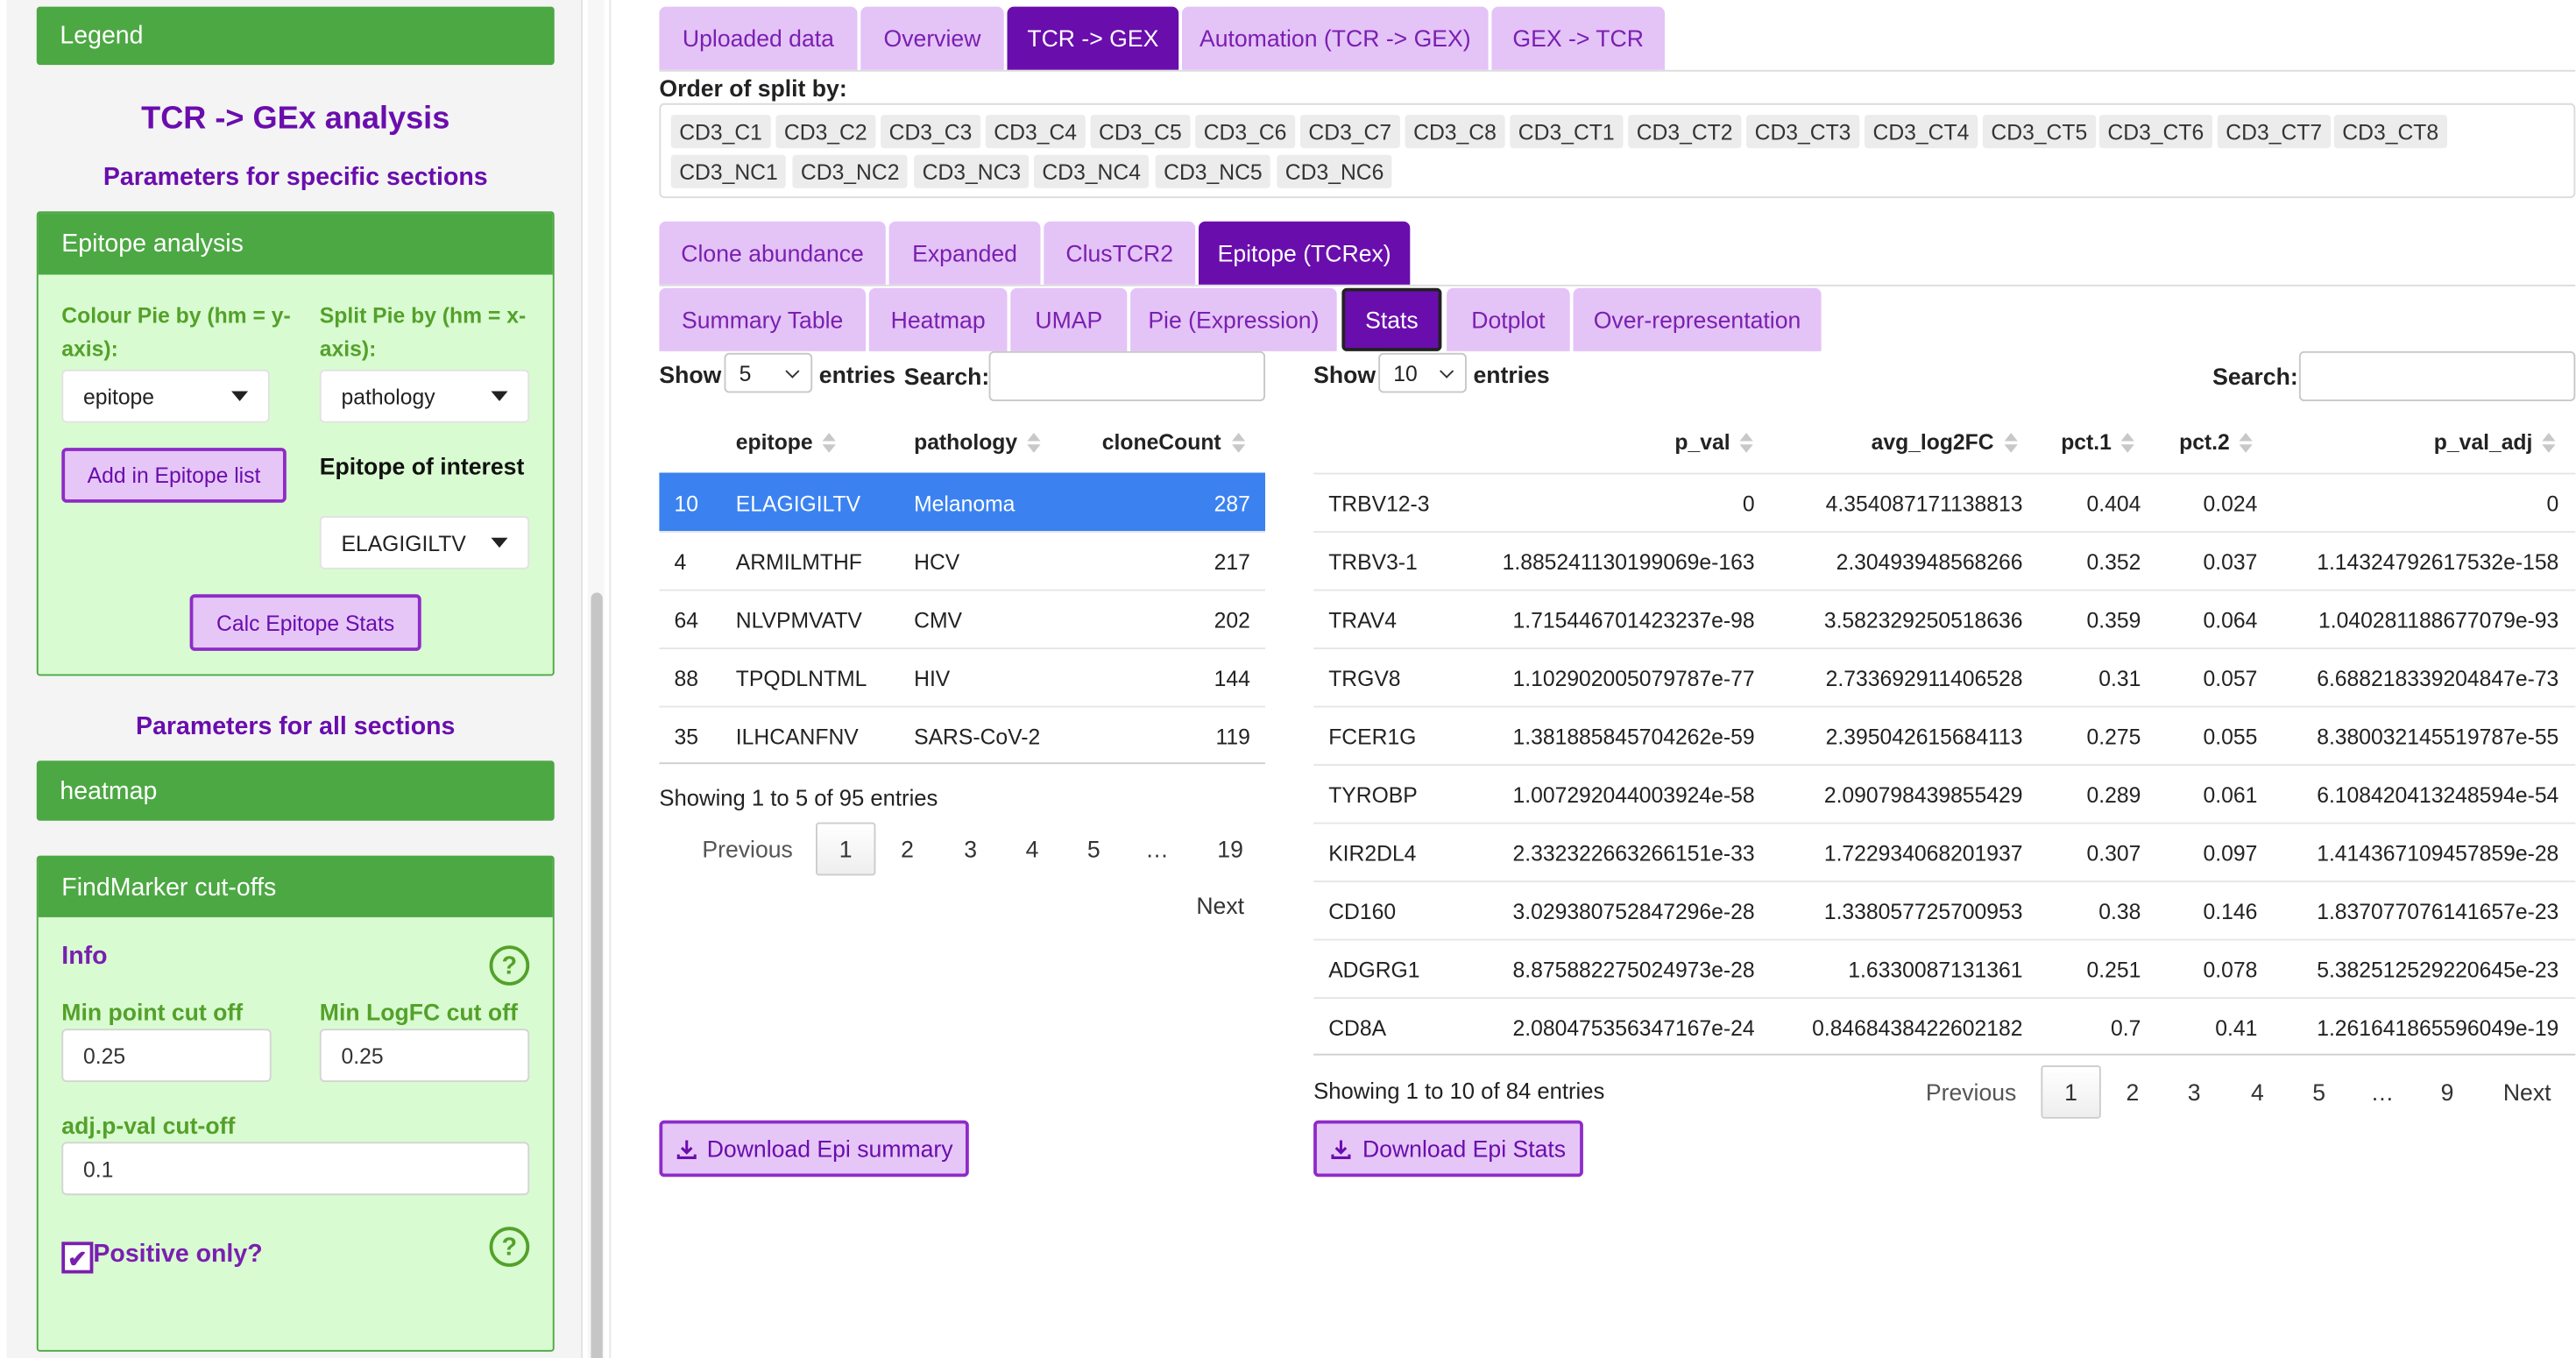 This screenshot has height=1358, width=2576. What do you see at coordinates (295, 36) in the screenshot?
I see `legend-button: Legend` at bounding box center [295, 36].